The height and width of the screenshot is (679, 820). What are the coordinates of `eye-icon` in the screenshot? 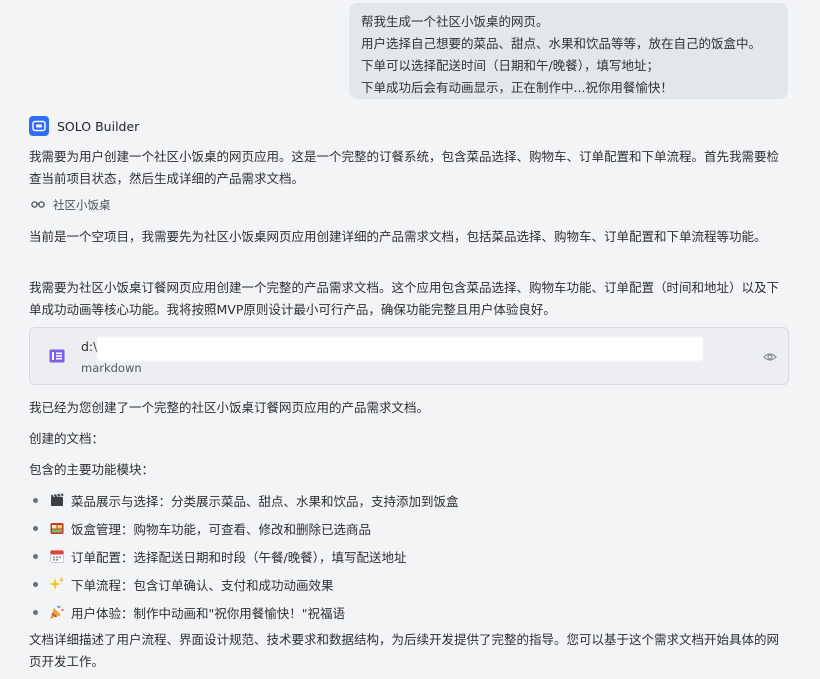 It's located at (770, 356).